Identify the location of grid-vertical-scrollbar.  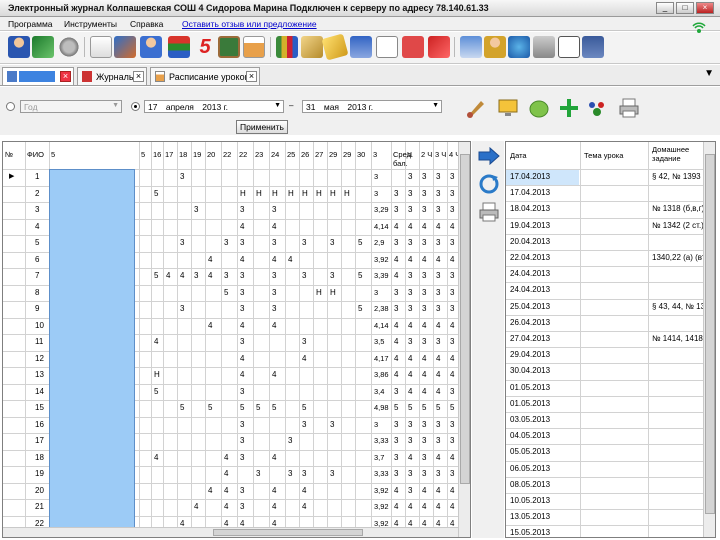
(464, 339).